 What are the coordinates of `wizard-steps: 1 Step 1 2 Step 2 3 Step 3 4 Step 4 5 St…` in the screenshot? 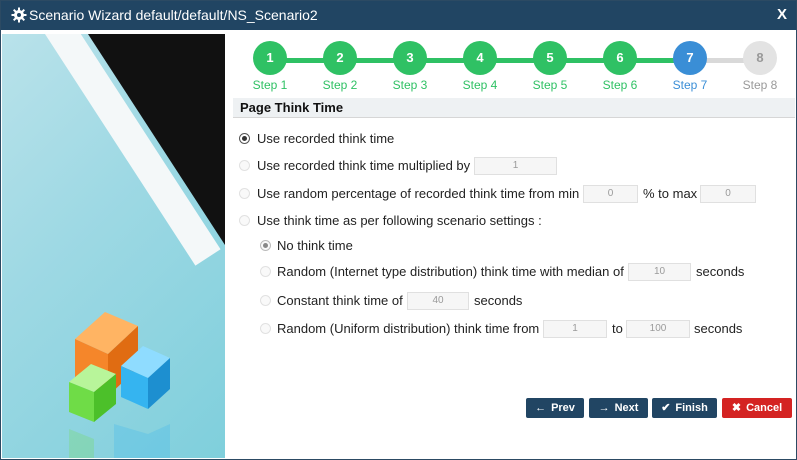 It's located at (513, 69).